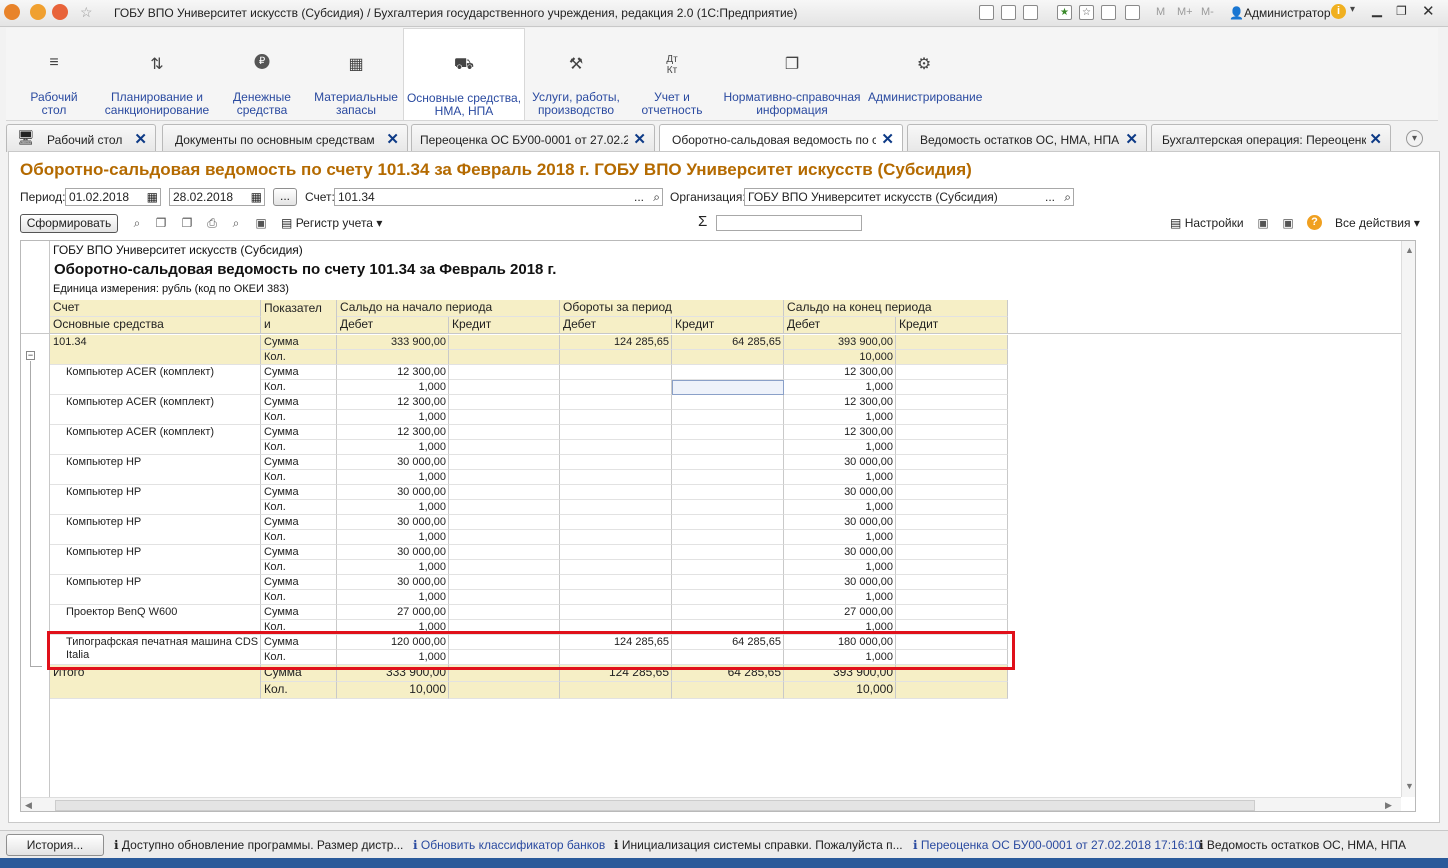 The height and width of the screenshot is (868, 1448). I want to click on save-settings-icon: ▣, so click(1288, 223).